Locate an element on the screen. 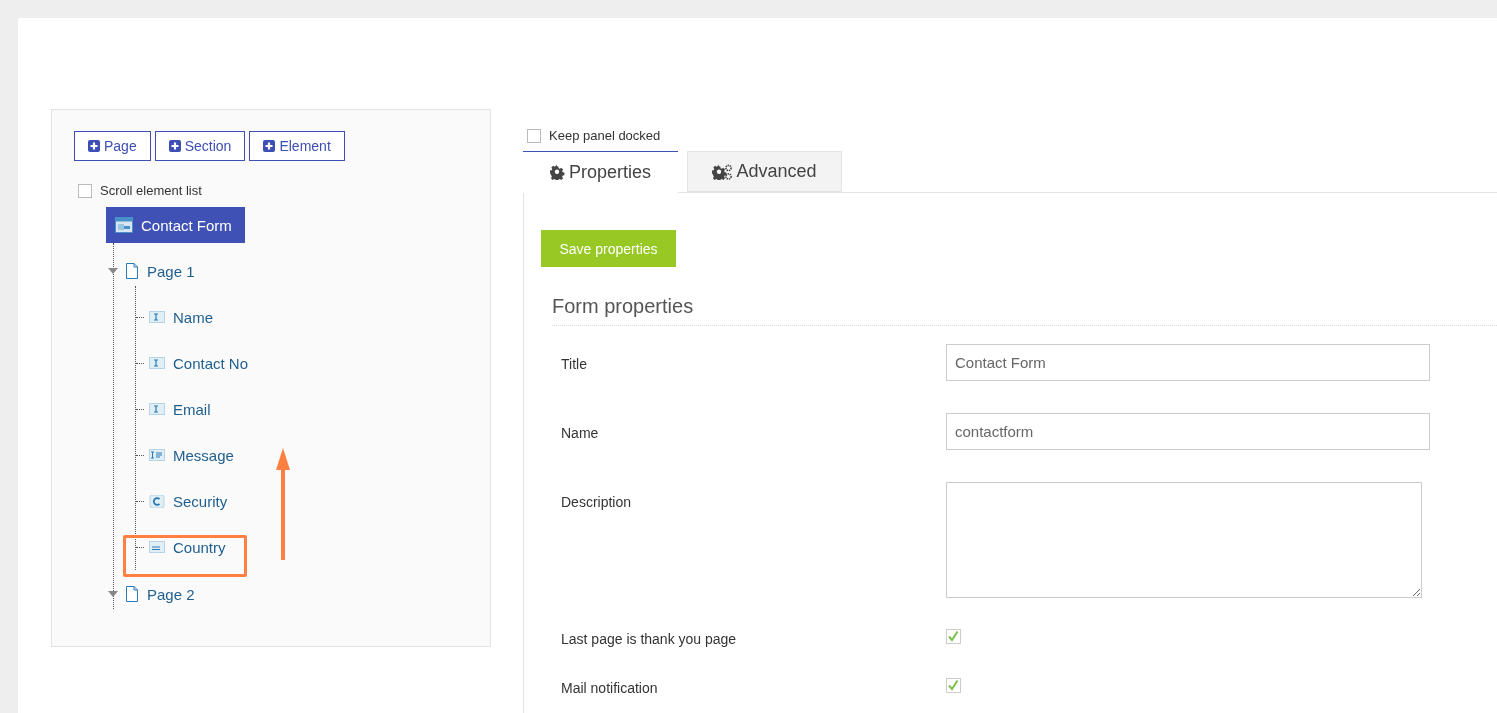  tree-item: Name is located at coordinates (313, 317).